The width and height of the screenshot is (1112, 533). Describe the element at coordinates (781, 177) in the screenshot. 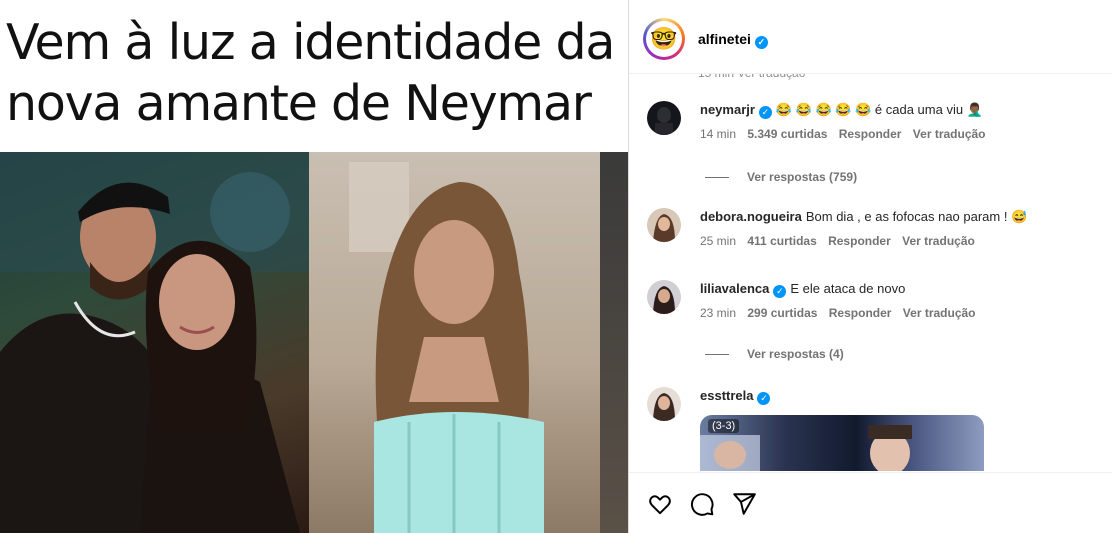

I see `view-replies-button: Ver respostas (759)` at that location.